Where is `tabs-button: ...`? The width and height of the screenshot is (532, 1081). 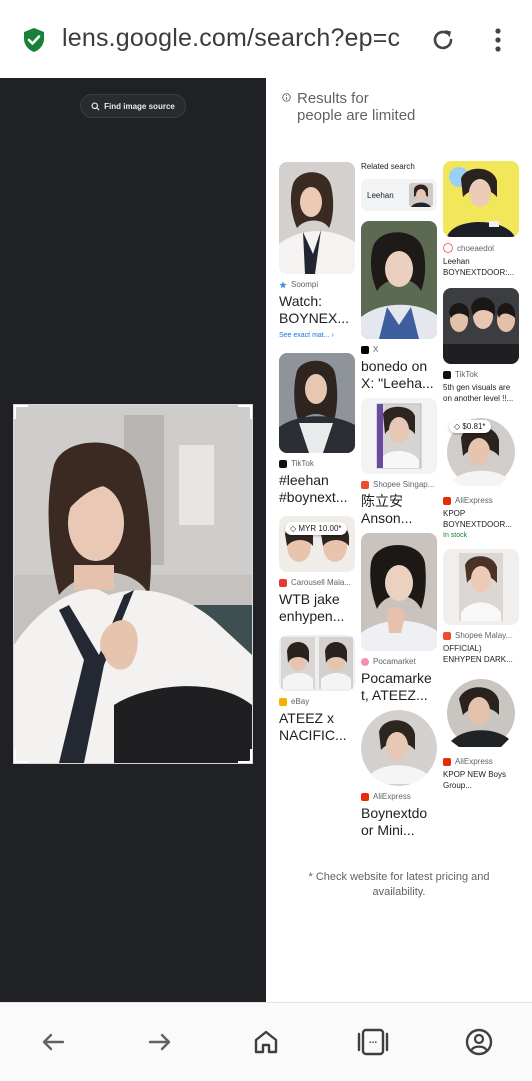
tabs-button: ... is located at coordinates (373, 1042).